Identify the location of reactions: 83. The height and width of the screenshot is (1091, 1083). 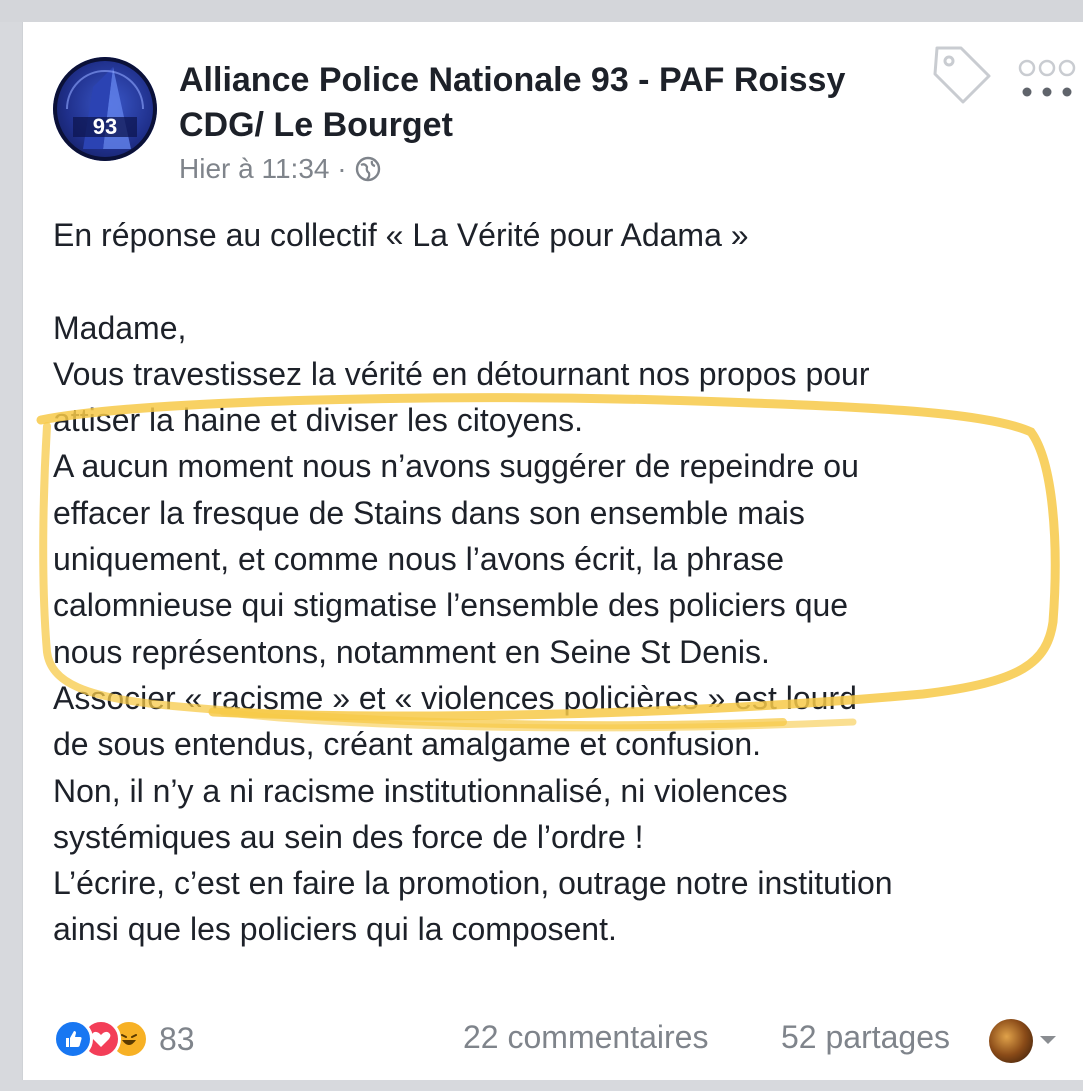
(124, 1039).